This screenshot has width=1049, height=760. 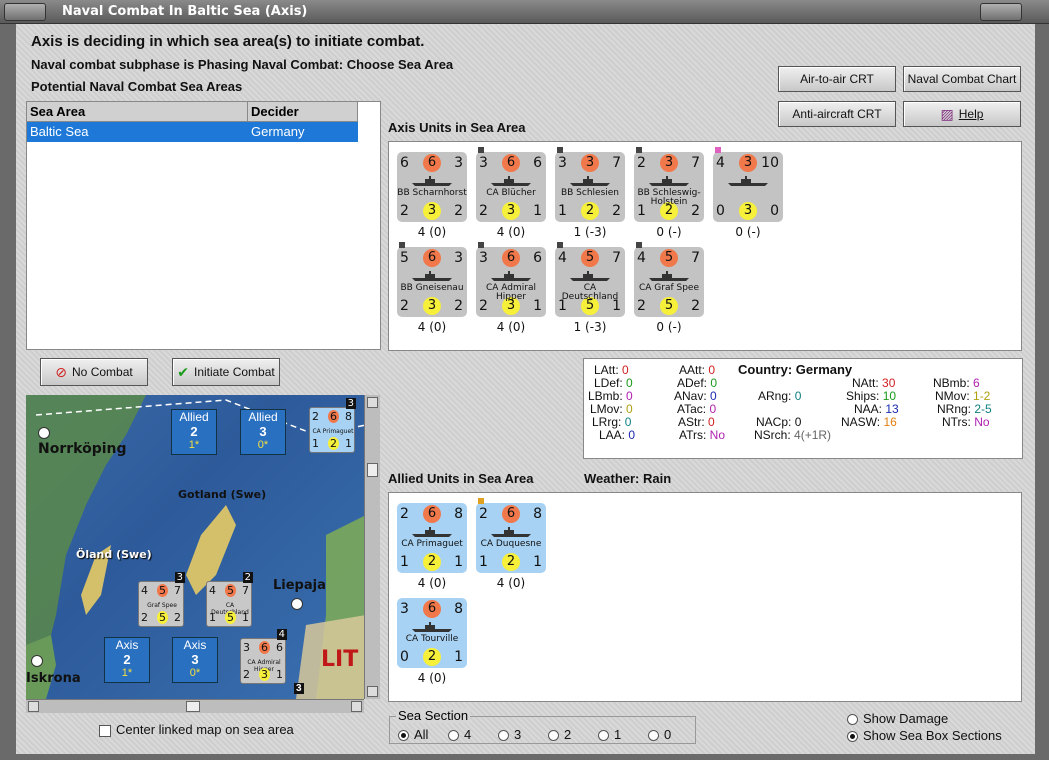 What do you see at coordinates (162, 617) in the screenshot?
I see `stack-bot: 5` at bounding box center [162, 617].